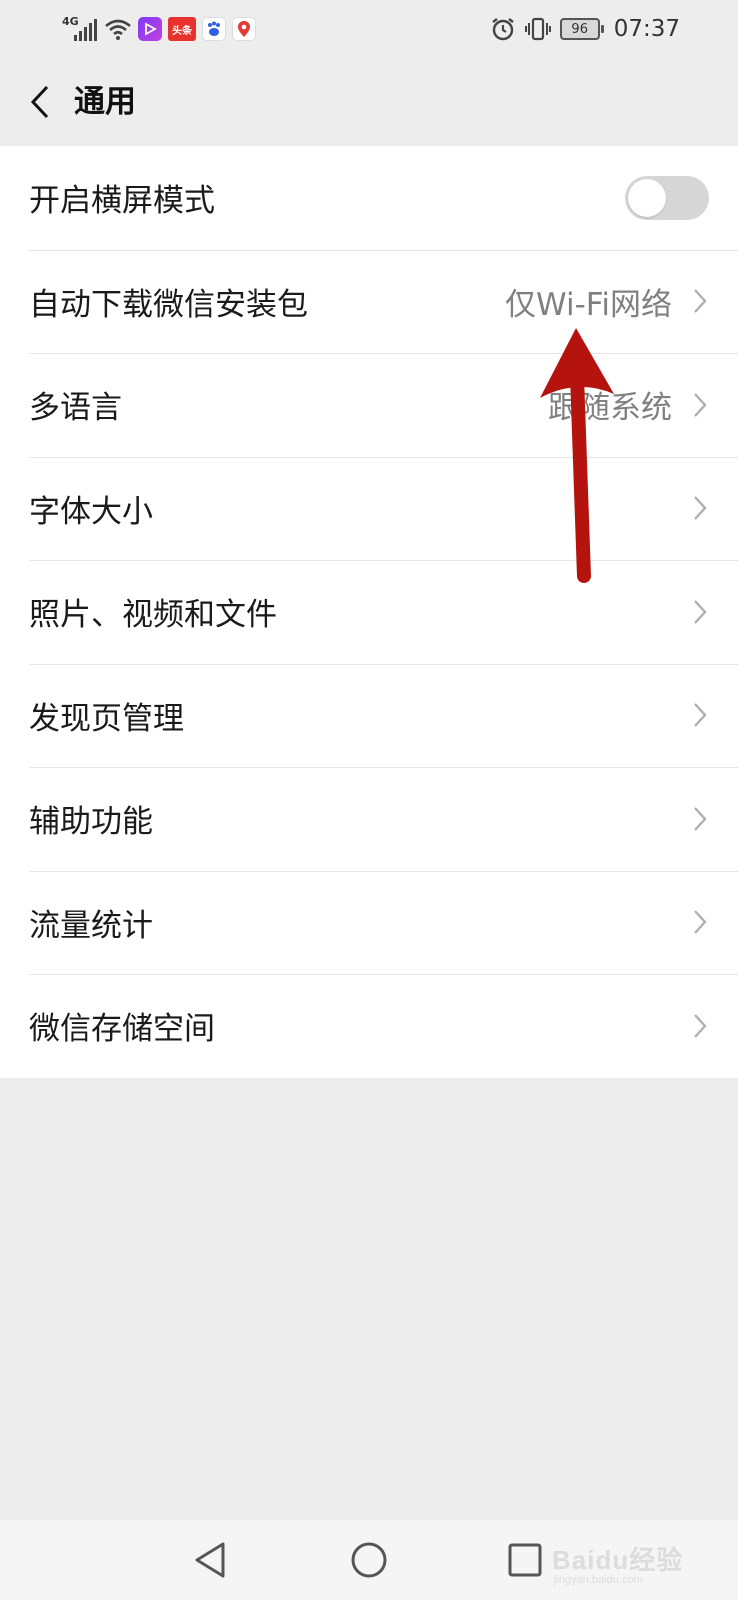 The width and height of the screenshot is (738, 1600). I want to click on nav-home-button, so click(369, 1560).